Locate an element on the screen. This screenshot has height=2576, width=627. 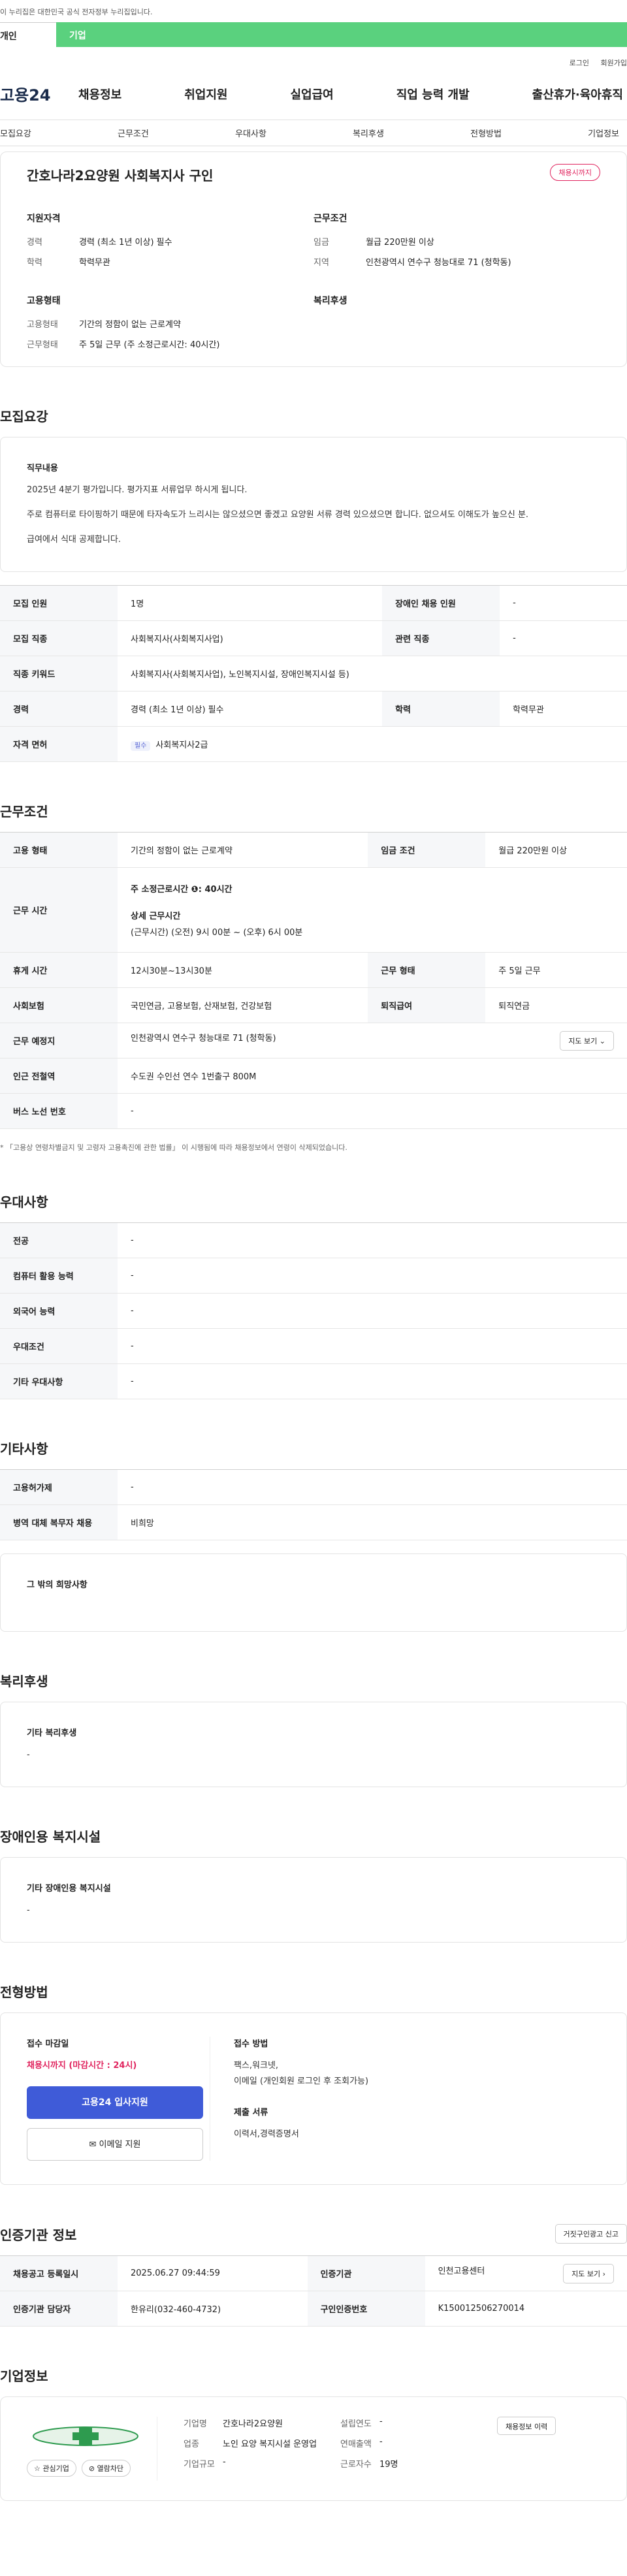
row-value: 인천광역시 연수구 청능대로 71 (청학동) 지도 보기 ⌄ is located at coordinates (372, 1041).